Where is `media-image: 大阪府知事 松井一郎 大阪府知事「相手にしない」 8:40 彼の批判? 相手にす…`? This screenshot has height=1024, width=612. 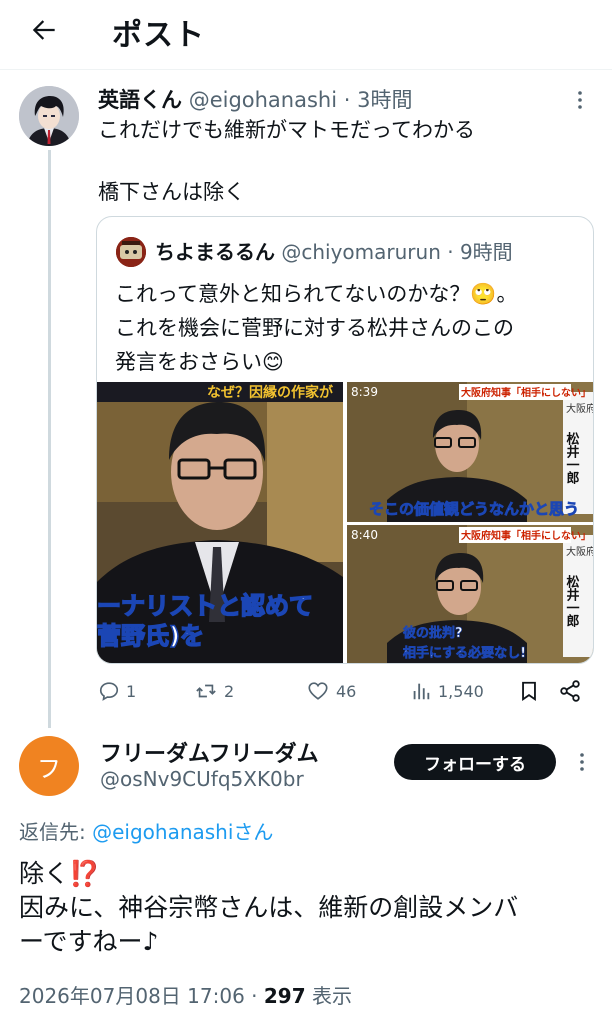
media-image: 大阪府知事 松井一郎 大阪府知事「相手にしない」 8:40 彼の批判? 相手にす… is located at coordinates (470, 594).